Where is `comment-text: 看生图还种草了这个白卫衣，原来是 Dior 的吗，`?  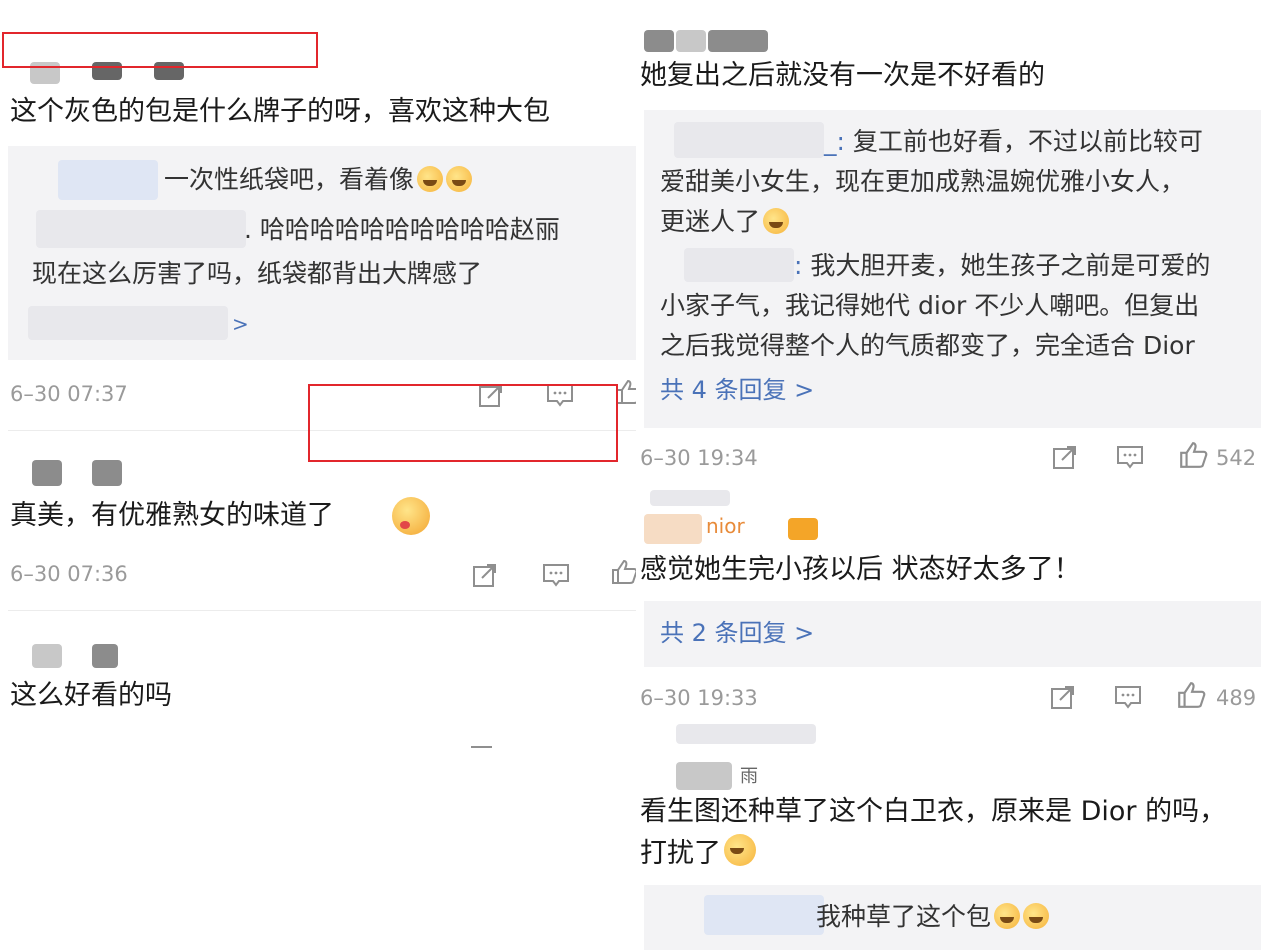 comment-text: 看生图还种草了这个白卫衣，原来是 Dior 的吗， is located at coordinates (933, 811).